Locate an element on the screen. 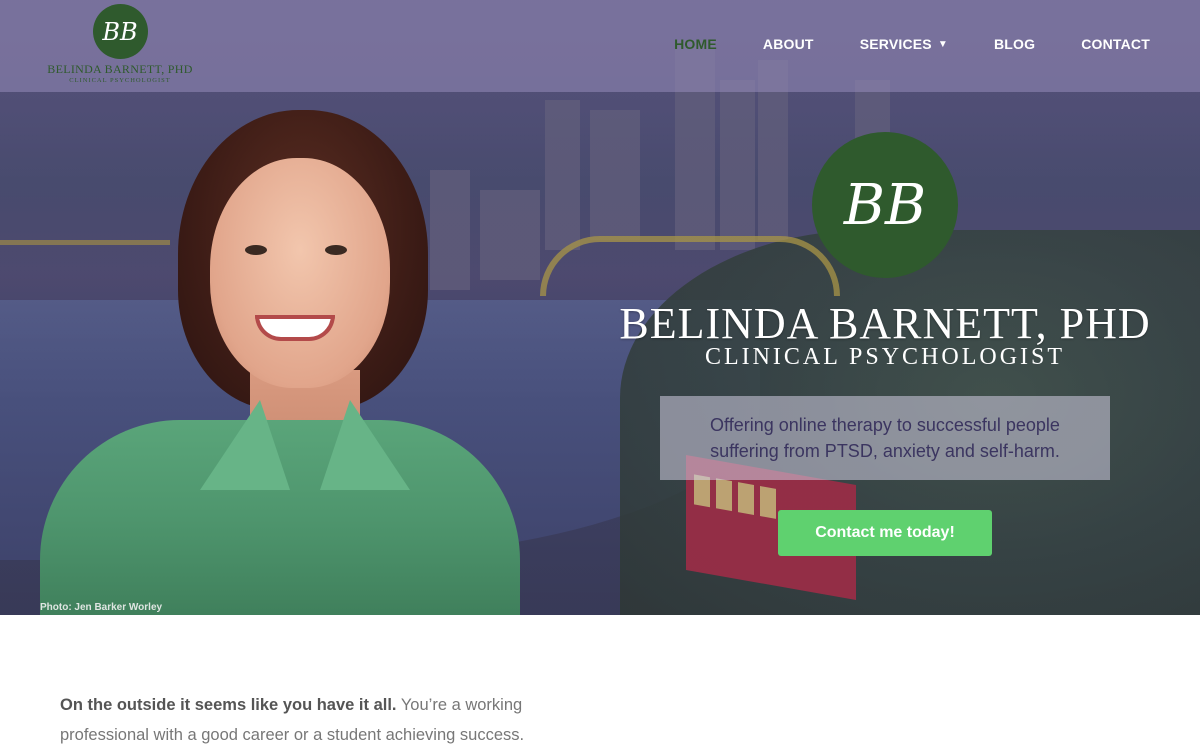 This screenshot has width=1200, height=750. nav-home-label: HOME is located at coordinates (695, 44).